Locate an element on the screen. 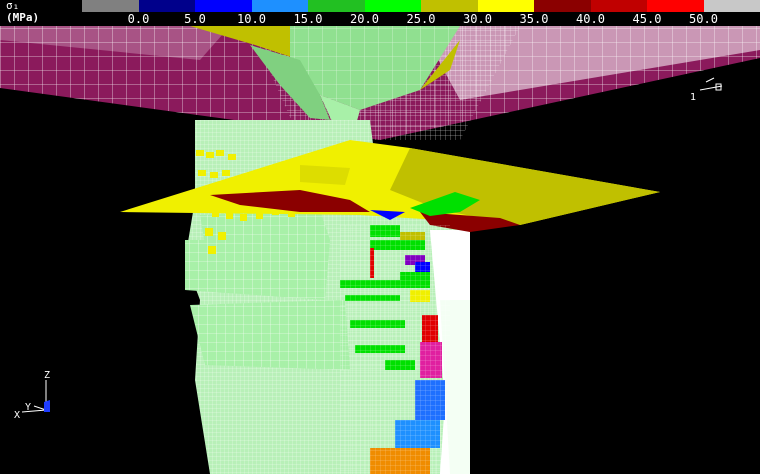  legend-color-bar is located at coordinates (421, 6).